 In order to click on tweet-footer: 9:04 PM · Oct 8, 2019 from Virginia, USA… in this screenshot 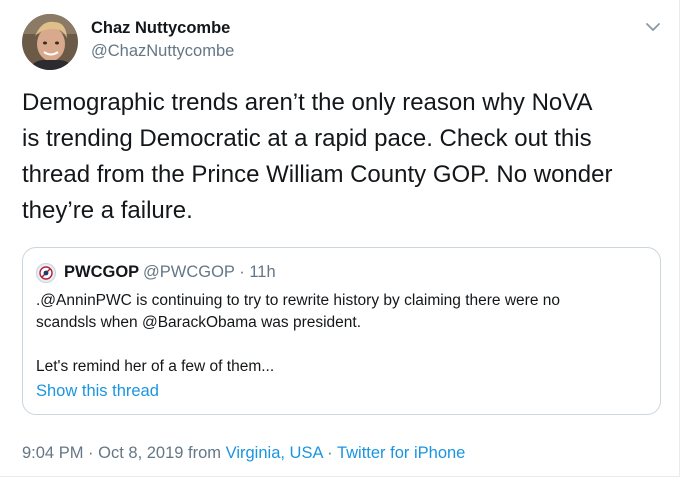, I will do `click(243, 453)`.